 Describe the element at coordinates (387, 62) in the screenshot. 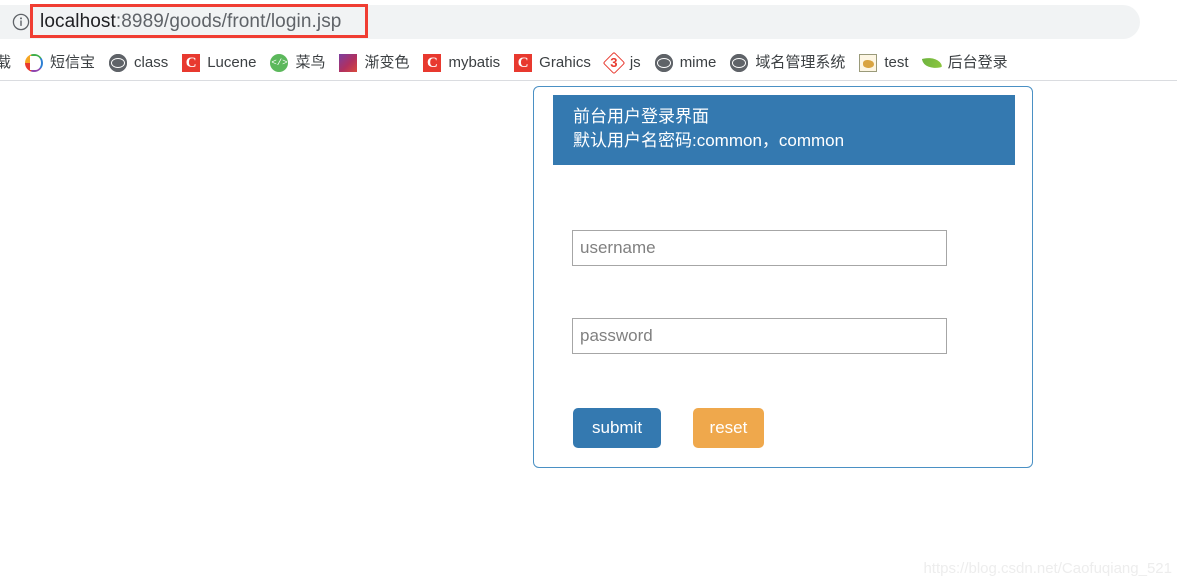

I see `bookmark-label: 渐变色` at that location.